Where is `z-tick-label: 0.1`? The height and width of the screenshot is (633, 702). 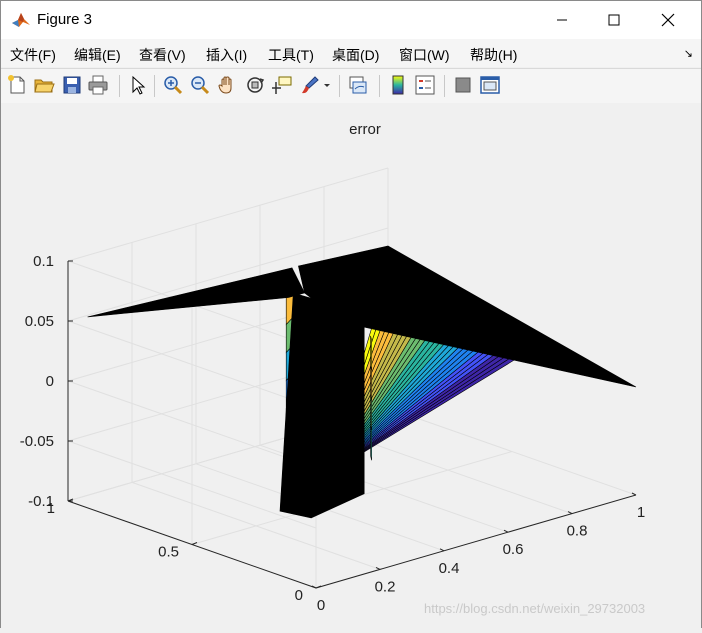
z-tick-label: 0.1 is located at coordinates (43, 261).